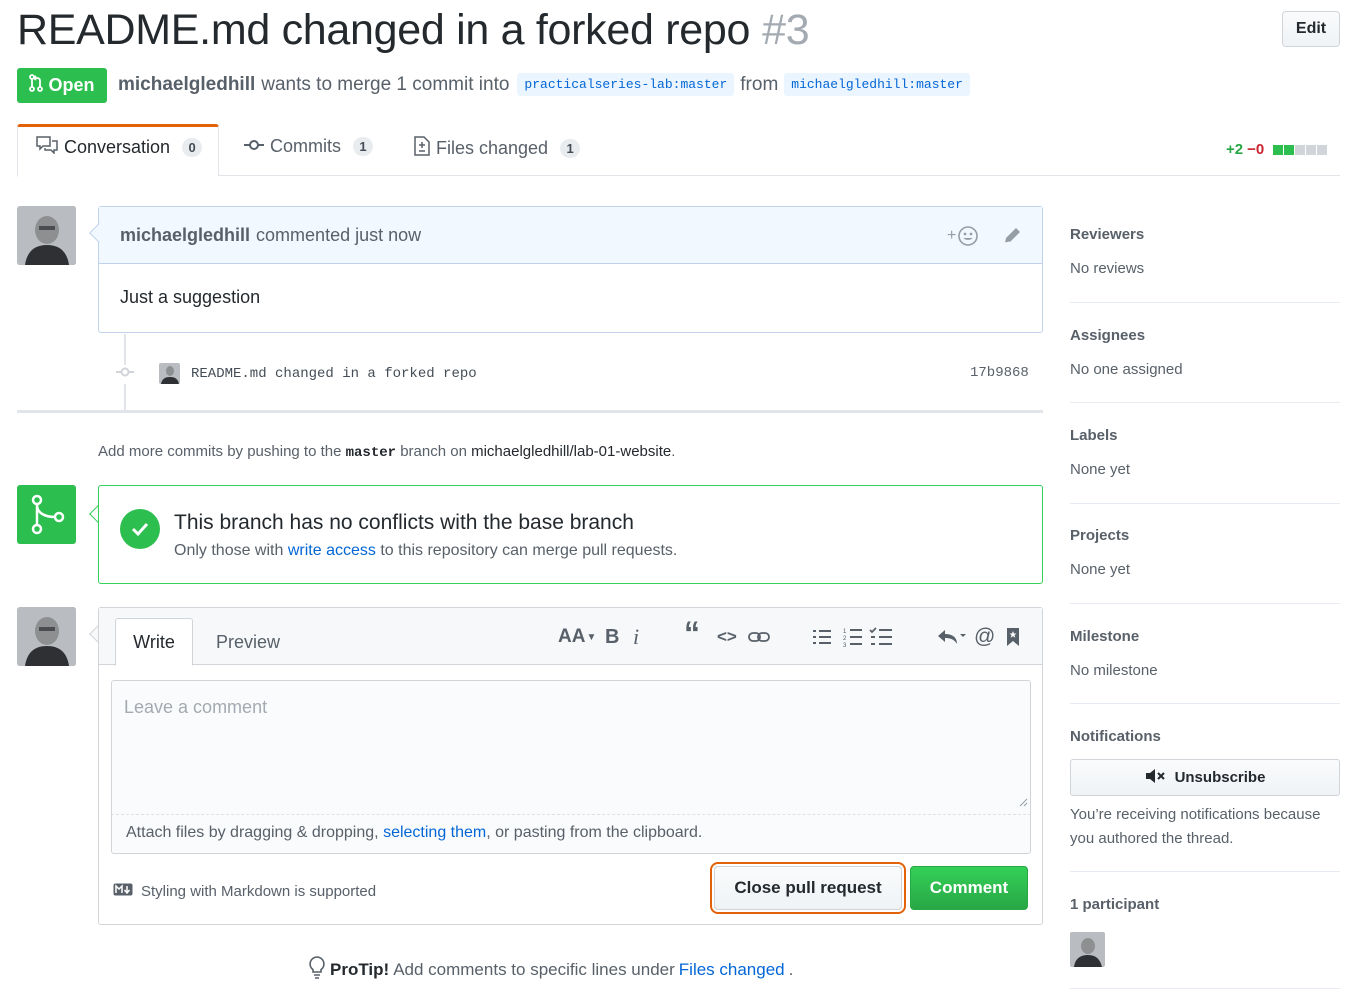 This screenshot has width=1366, height=998. I want to click on status-label: Open, so click(71, 85).